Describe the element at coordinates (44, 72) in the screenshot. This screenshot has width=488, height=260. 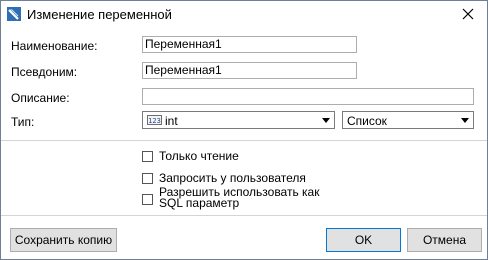
I see `alias-label: Псевдоним:` at that location.